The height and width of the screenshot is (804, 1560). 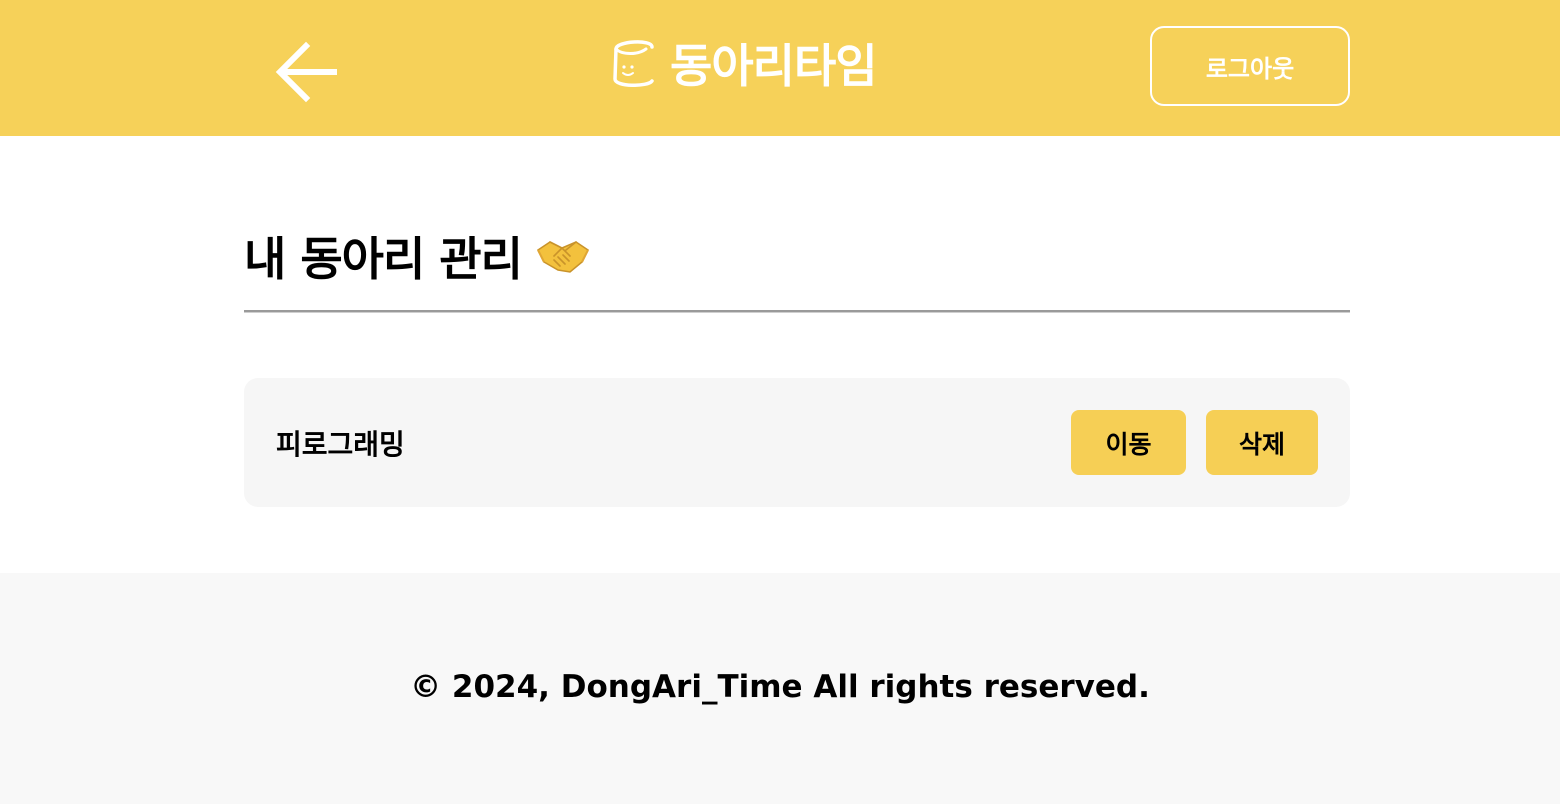 What do you see at coordinates (1250, 66) in the screenshot?
I see `logout-button: 로그아웃` at bounding box center [1250, 66].